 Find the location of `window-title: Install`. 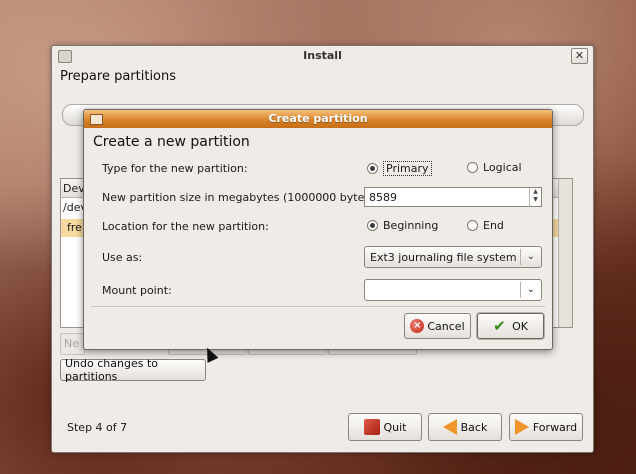

window-title: Install is located at coordinates (322, 55).